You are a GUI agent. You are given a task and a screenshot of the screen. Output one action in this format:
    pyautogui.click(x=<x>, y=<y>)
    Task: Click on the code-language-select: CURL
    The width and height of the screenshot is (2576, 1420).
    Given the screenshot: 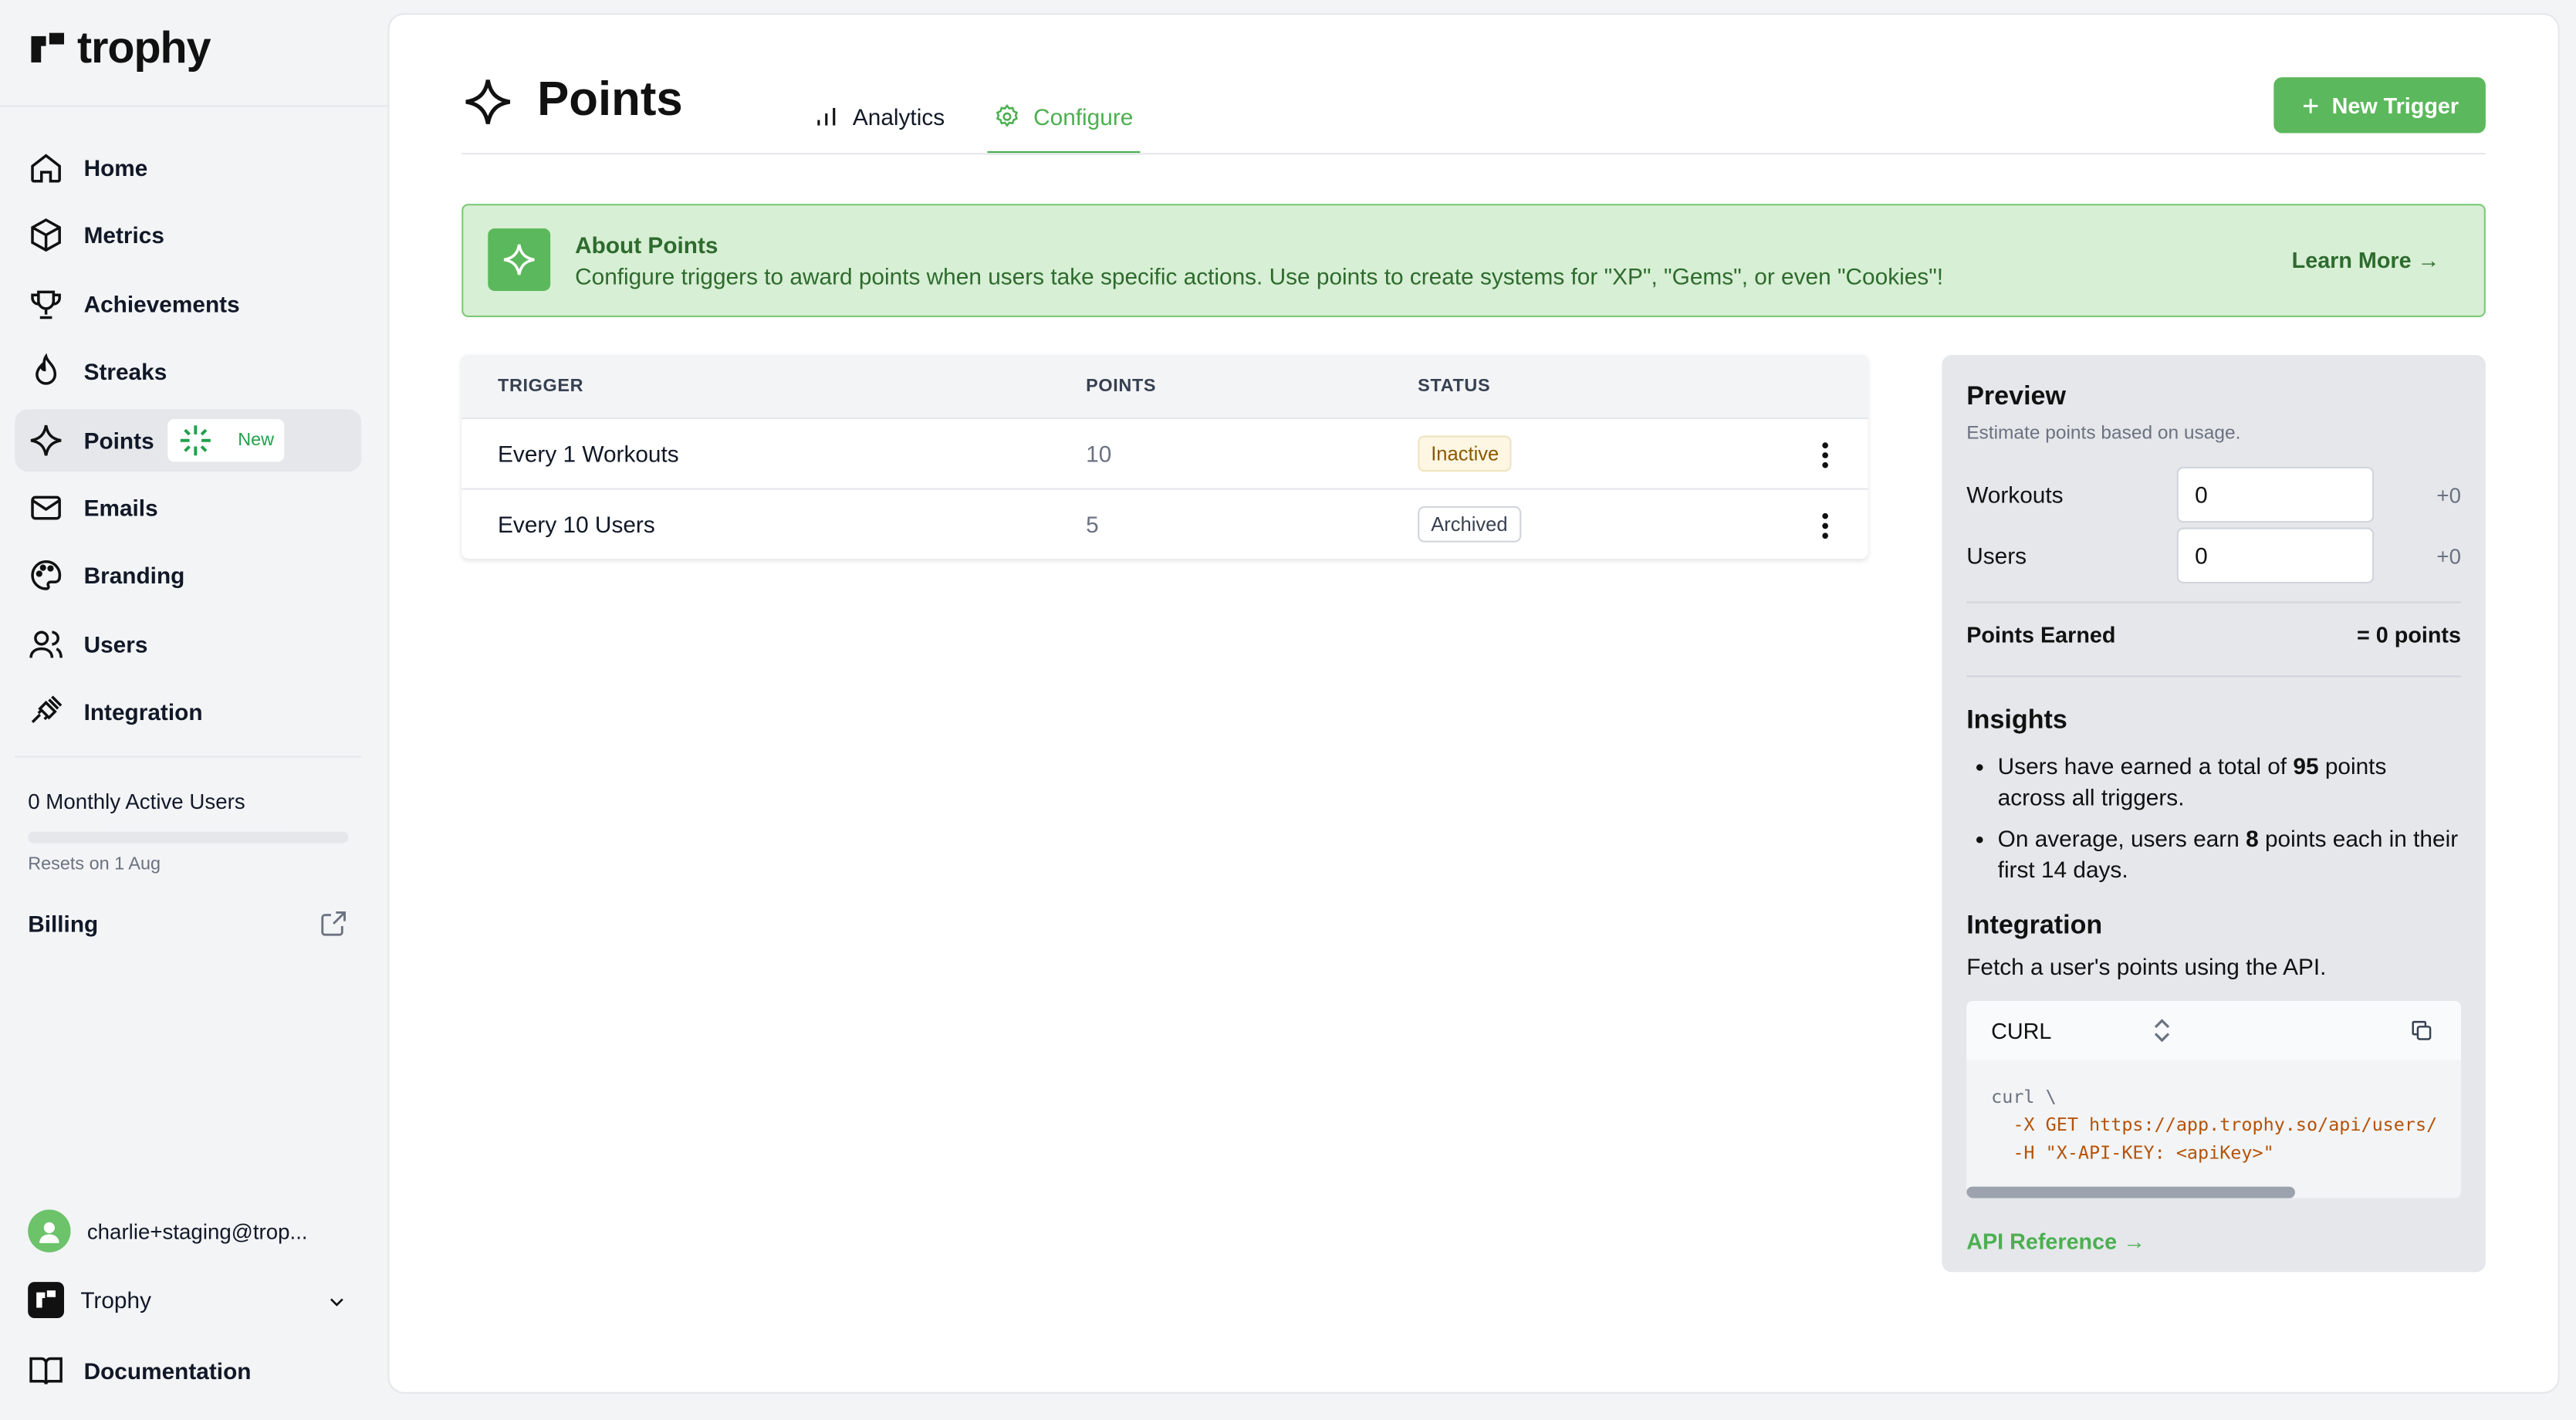 What is the action you would take?
    pyautogui.click(x=2021, y=1031)
    